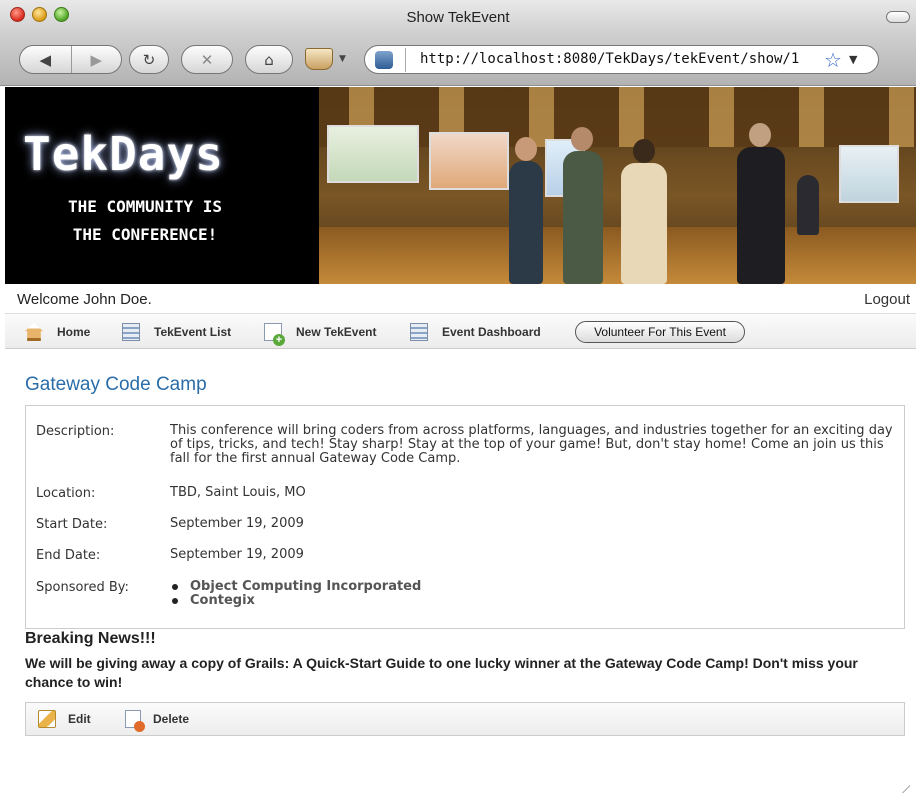 This screenshot has height=799, width=916. What do you see at coordinates (82, 587) in the screenshot?
I see `sponsors-label: Sponsored By:` at bounding box center [82, 587].